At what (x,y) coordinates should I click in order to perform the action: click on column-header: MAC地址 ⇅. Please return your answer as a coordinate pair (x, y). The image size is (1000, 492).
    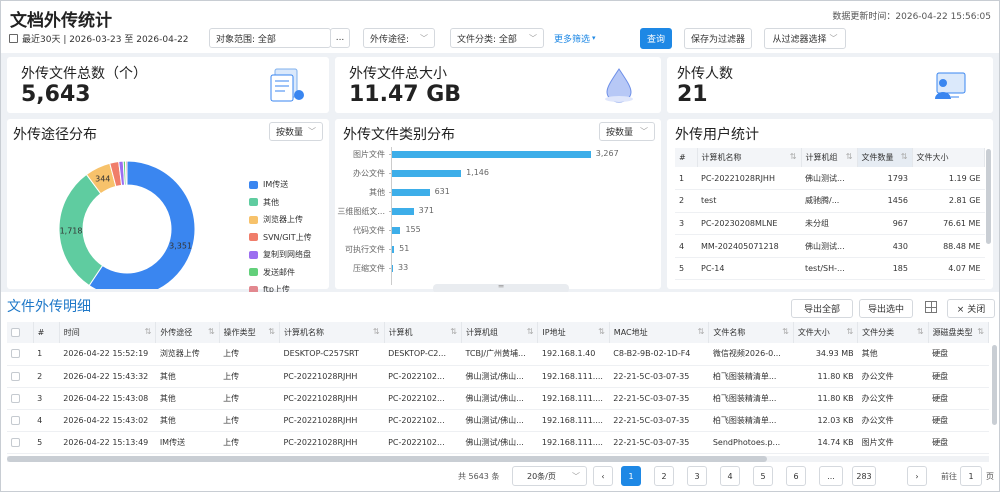
    Looking at the image, I should click on (659, 332).